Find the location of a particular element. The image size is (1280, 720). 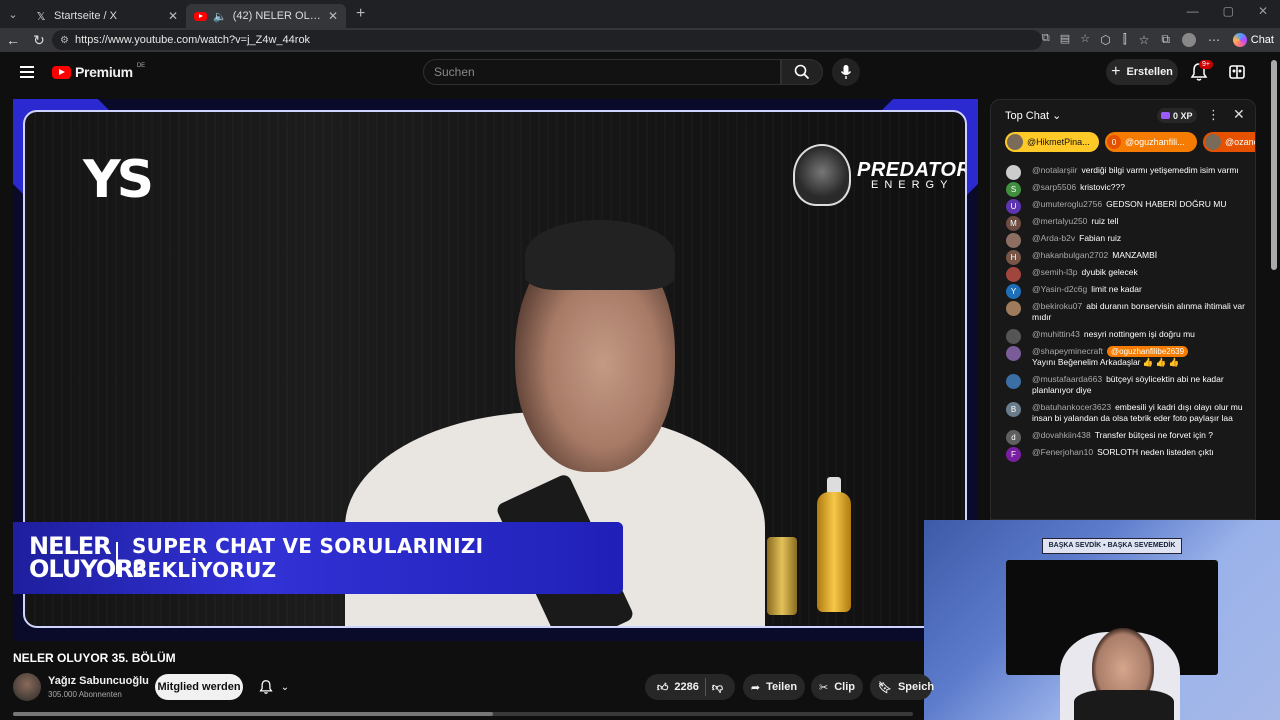

close-chat-icon: ✕ is located at coordinates (1239, 114).